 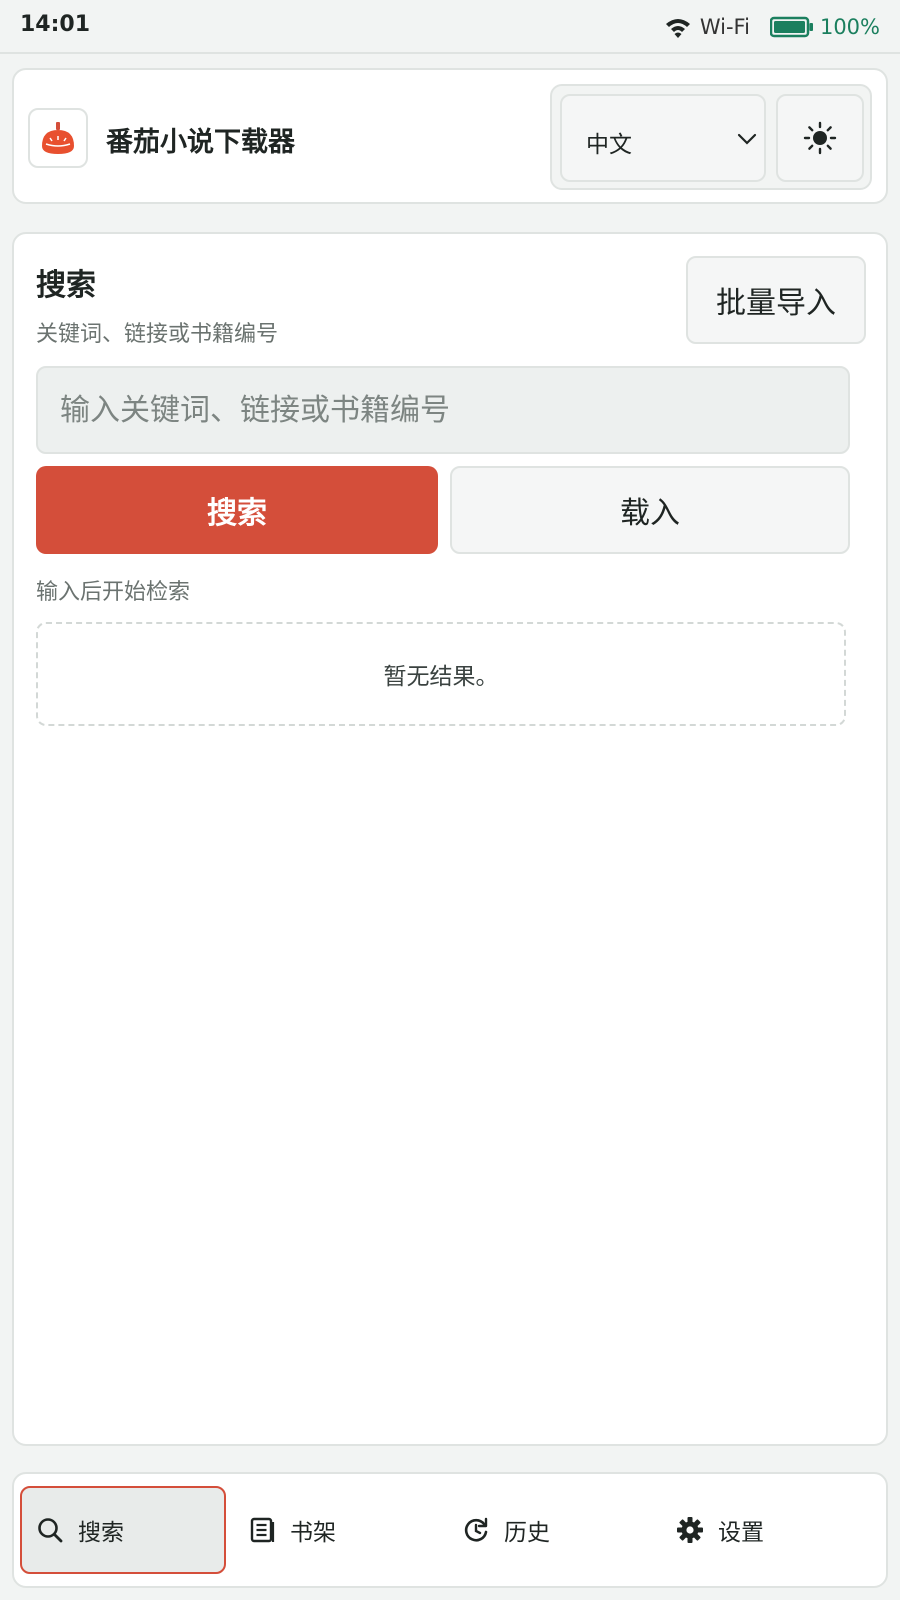 I want to click on search-hint: 输入后开始检索, so click(x=113, y=592).